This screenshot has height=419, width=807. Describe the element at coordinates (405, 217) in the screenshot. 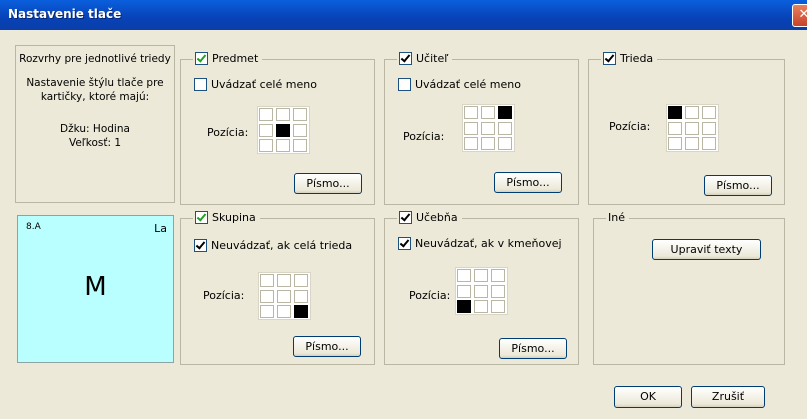

I see `ucebna-check-icon` at that location.